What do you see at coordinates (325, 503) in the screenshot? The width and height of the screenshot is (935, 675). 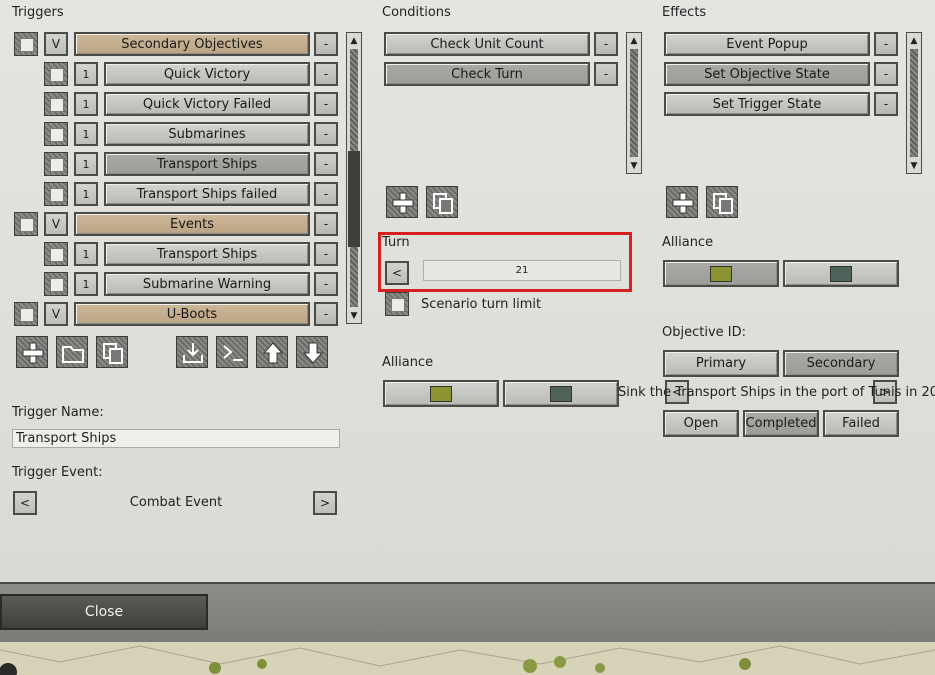 I see `trigger-event-next-button: >` at bounding box center [325, 503].